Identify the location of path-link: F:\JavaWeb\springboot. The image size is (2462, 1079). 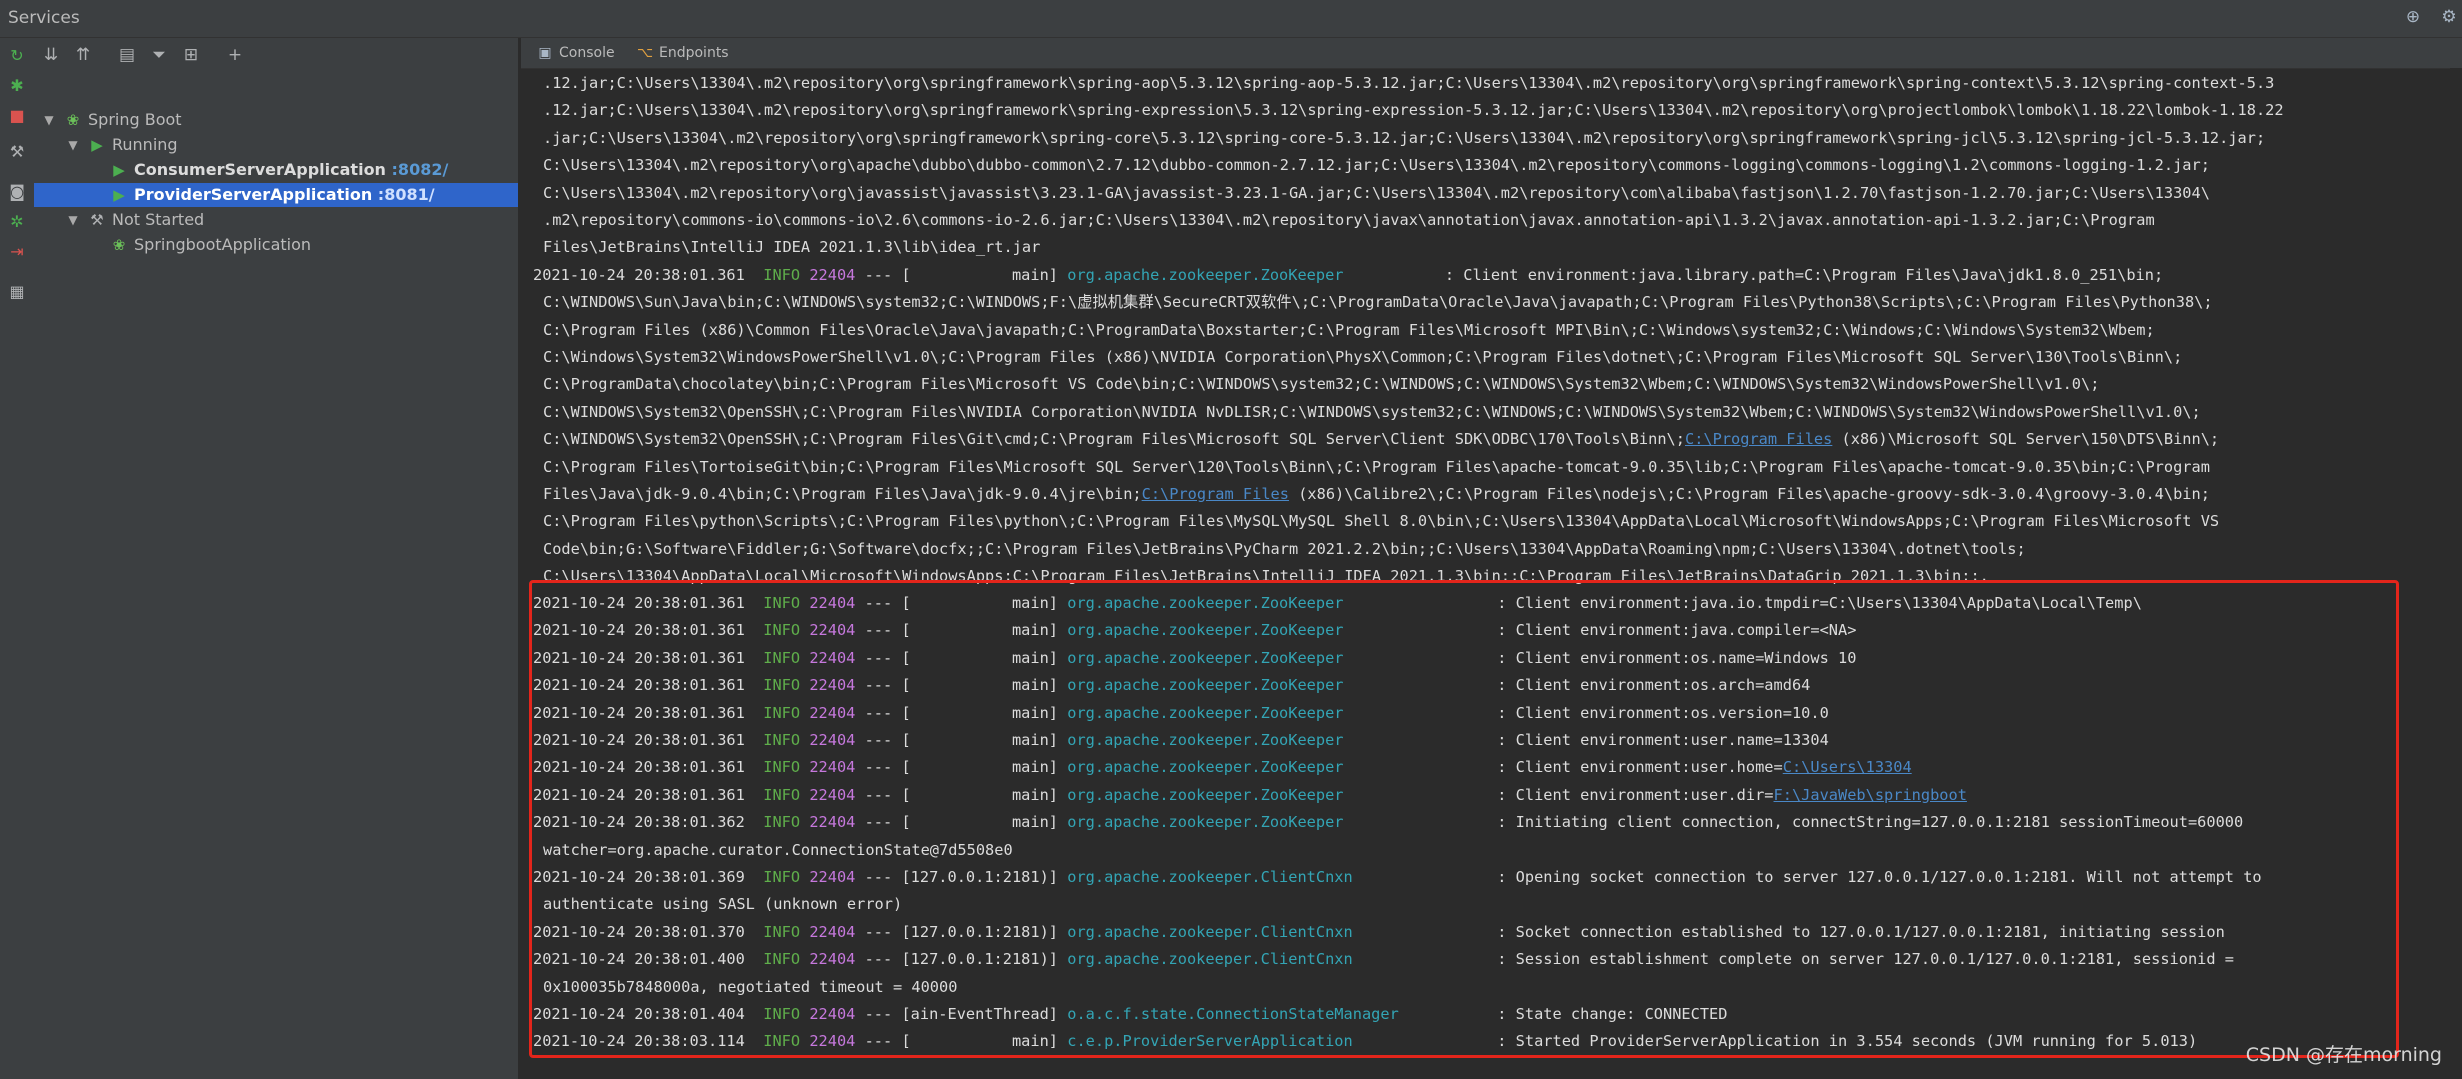
(1870, 795).